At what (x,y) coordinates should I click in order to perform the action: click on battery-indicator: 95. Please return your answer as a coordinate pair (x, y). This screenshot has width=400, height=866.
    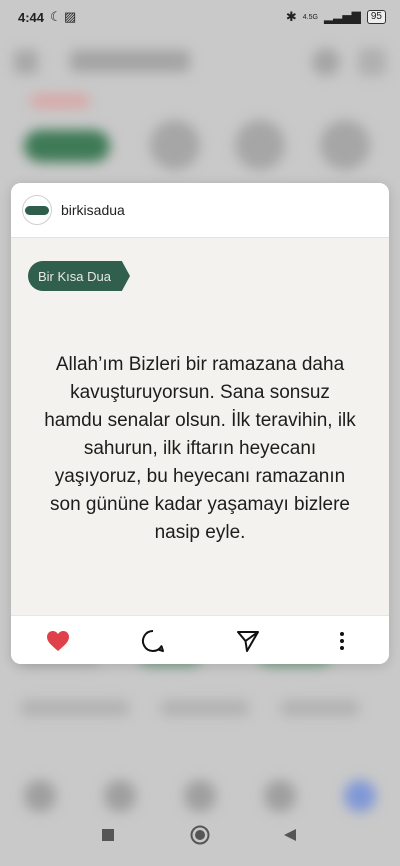
    Looking at the image, I should click on (376, 17).